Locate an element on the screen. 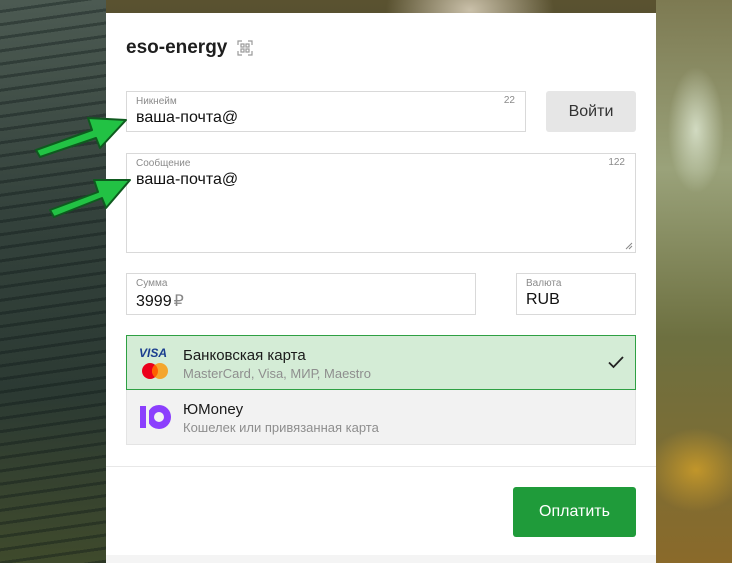  background-right is located at coordinates (694, 281).